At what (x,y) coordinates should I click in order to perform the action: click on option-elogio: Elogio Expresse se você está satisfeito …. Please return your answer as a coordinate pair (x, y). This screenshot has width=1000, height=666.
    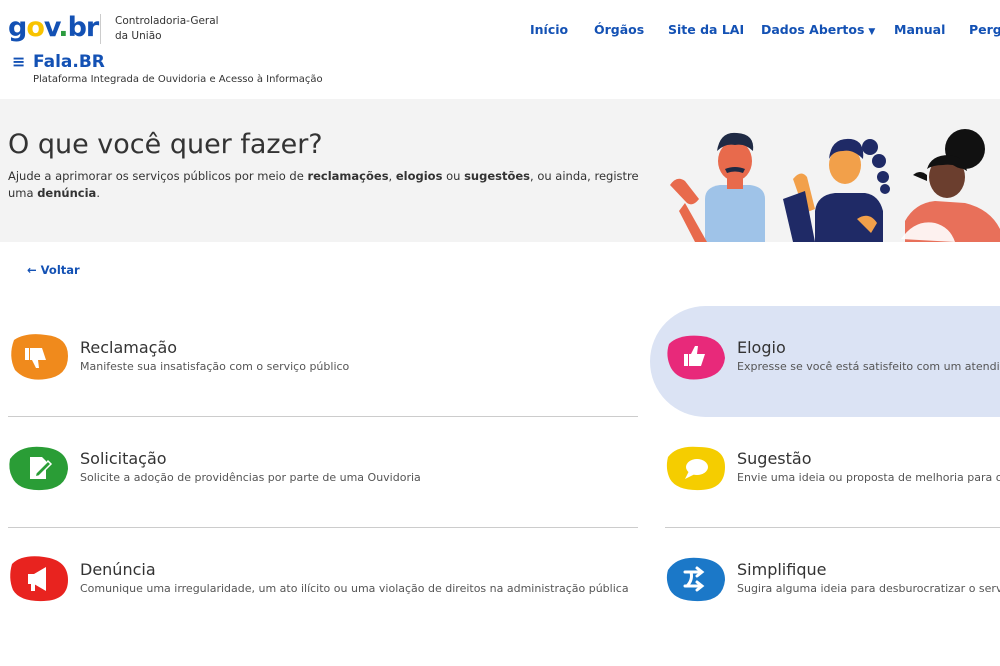
    Looking at the image, I should click on (832, 361).